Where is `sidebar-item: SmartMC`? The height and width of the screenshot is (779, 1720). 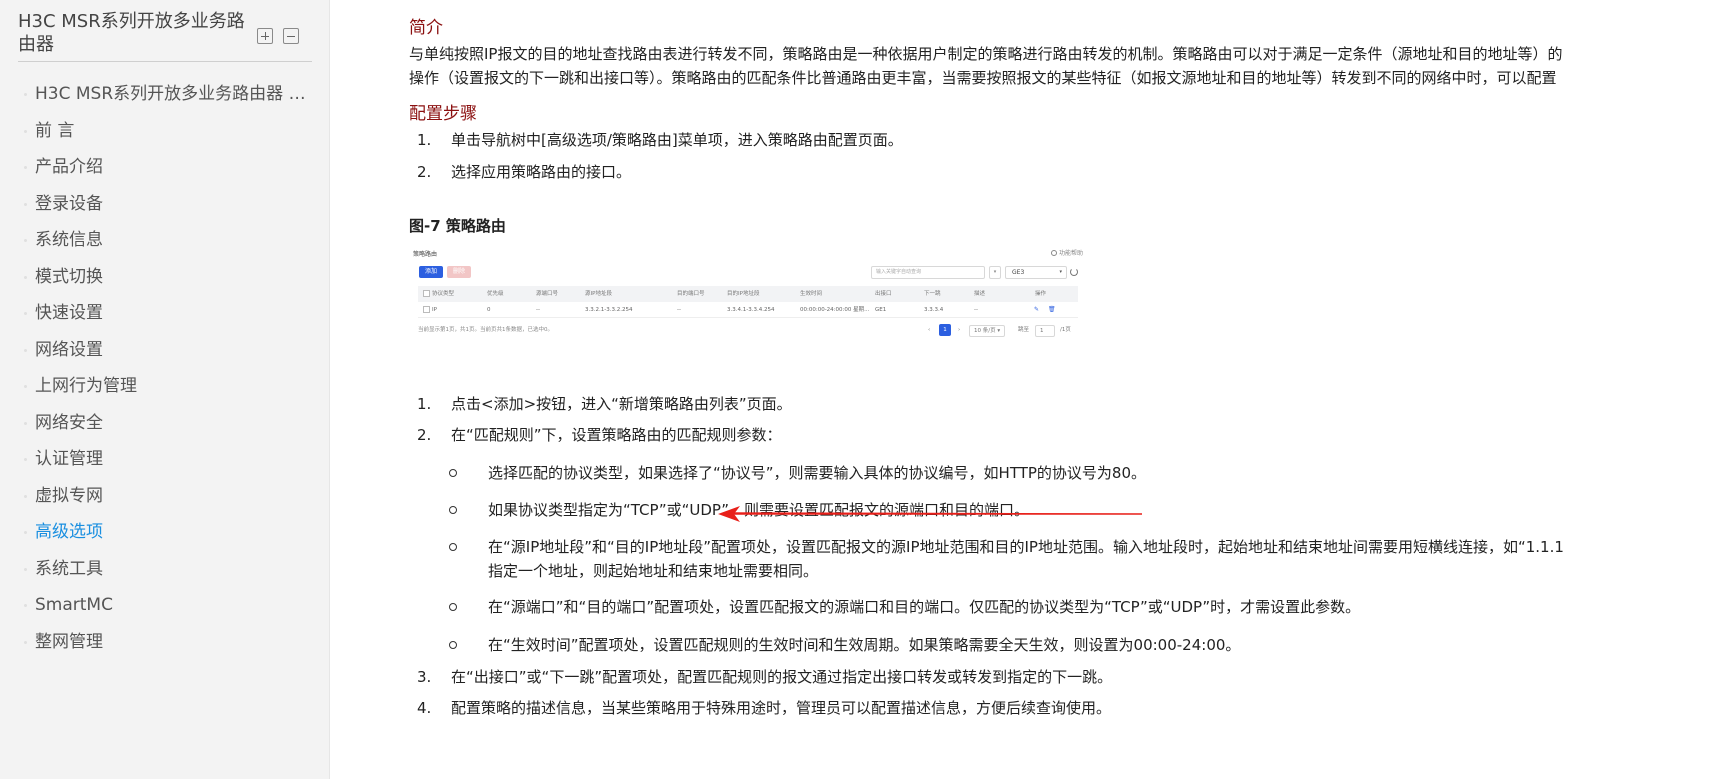 sidebar-item: SmartMC is located at coordinates (164, 605).